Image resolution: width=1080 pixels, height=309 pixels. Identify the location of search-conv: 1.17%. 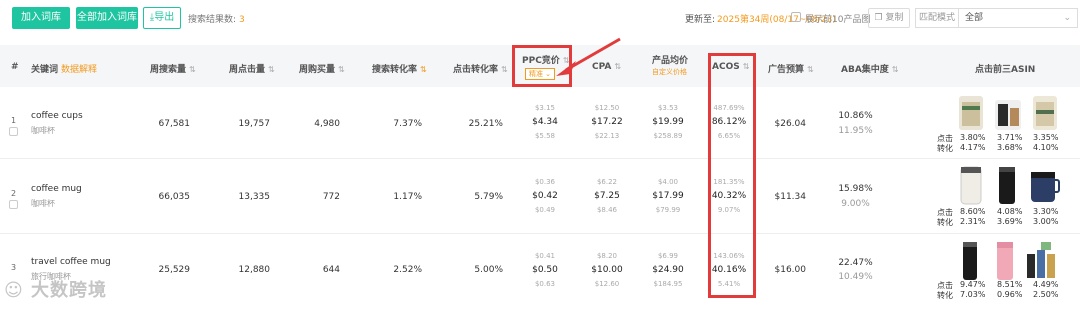
(407, 197).